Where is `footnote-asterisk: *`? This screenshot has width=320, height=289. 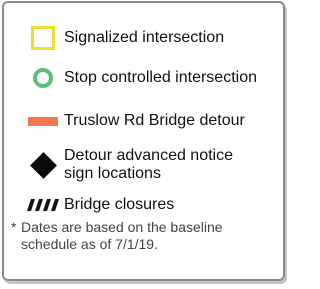
footnote-asterisk: * is located at coordinates (14, 227).